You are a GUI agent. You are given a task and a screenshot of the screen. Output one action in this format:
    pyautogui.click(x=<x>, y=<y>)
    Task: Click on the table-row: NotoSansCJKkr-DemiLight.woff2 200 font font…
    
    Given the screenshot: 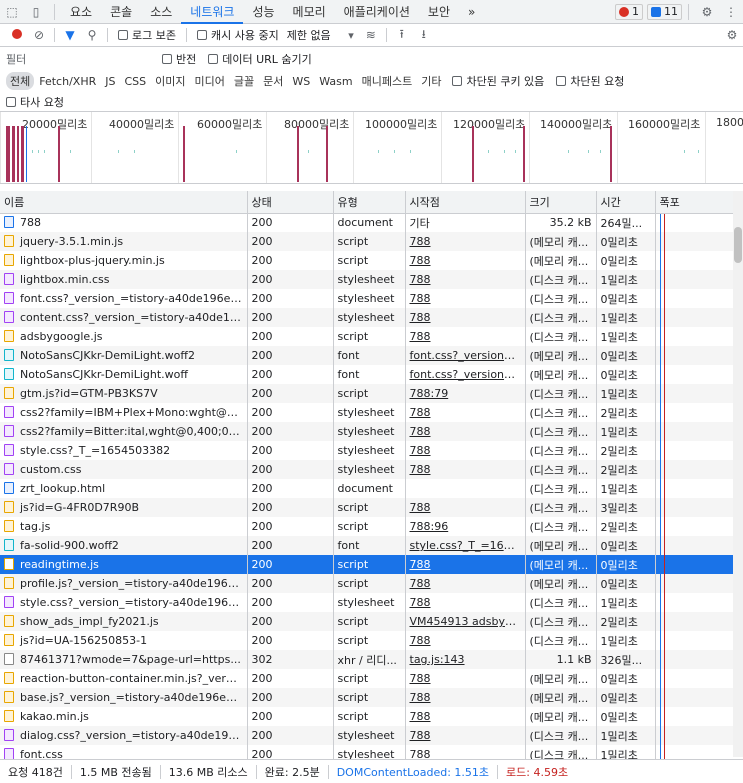 What is the action you would take?
    pyautogui.click(x=371, y=355)
    